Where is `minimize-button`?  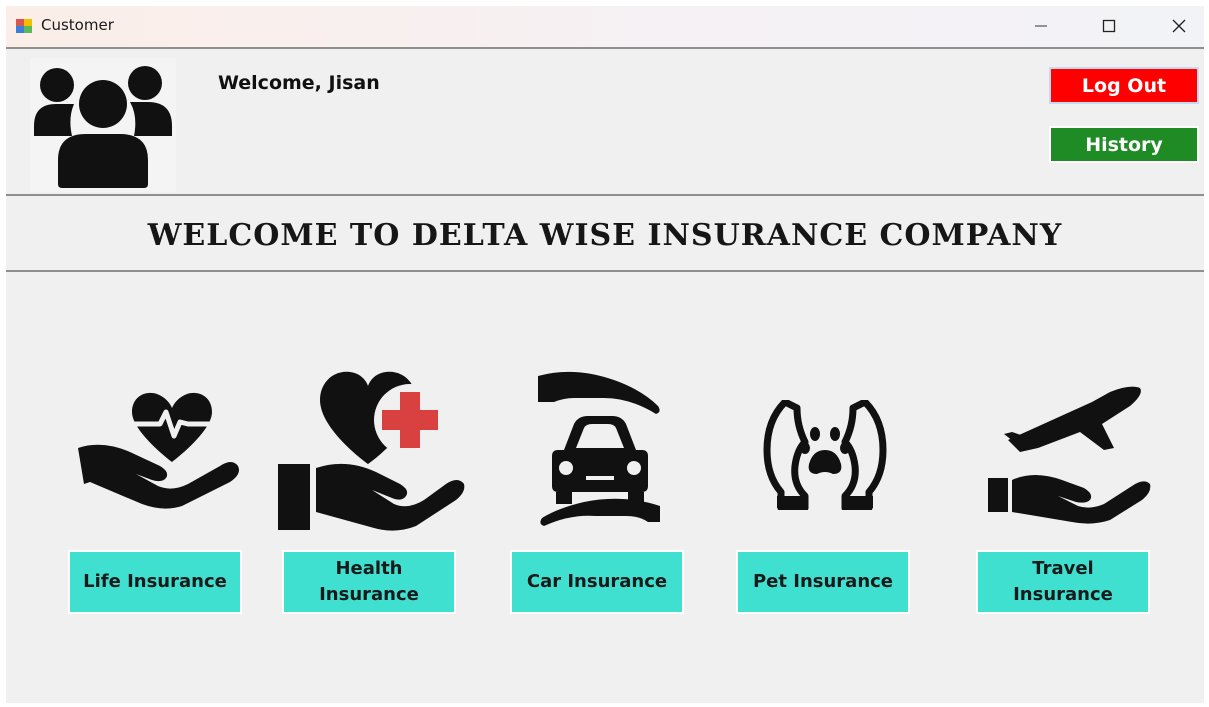 minimize-button is located at coordinates (1041, 26).